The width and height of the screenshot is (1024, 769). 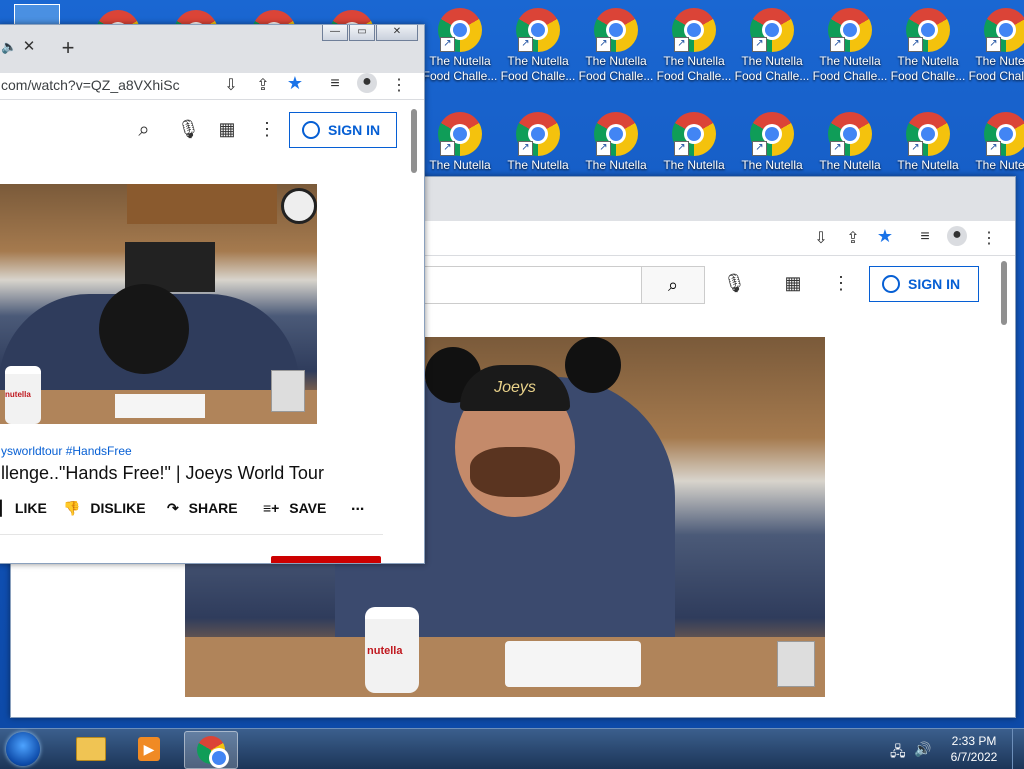 I want to click on maximize-button: ▭, so click(x=362, y=33).